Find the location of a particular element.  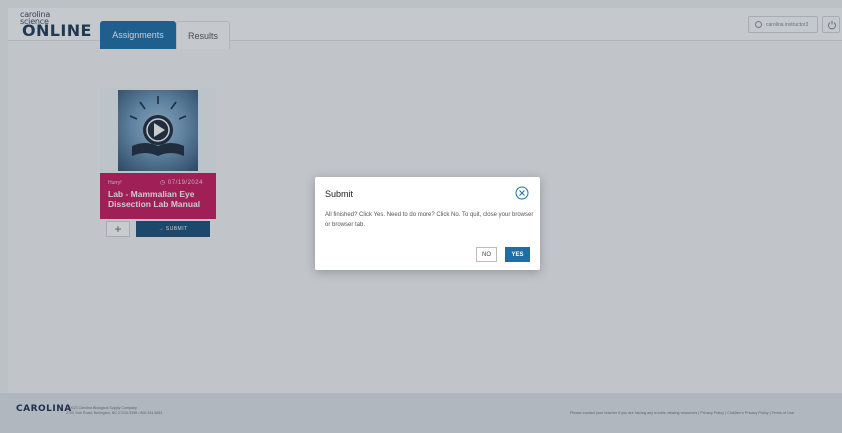

close-dialog-button is located at coordinates (522, 195).